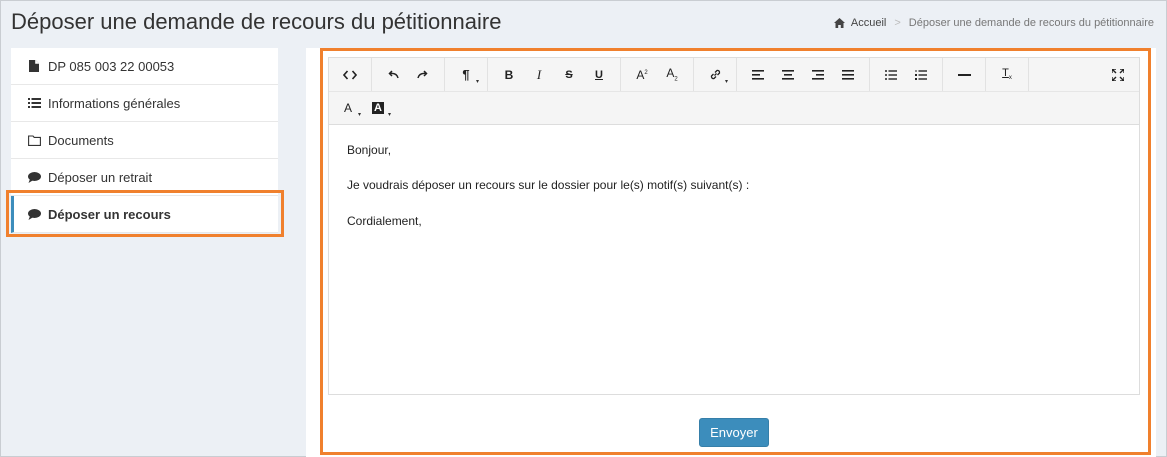 The width and height of the screenshot is (1167, 457). I want to click on code-view-button, so click(350, 75).